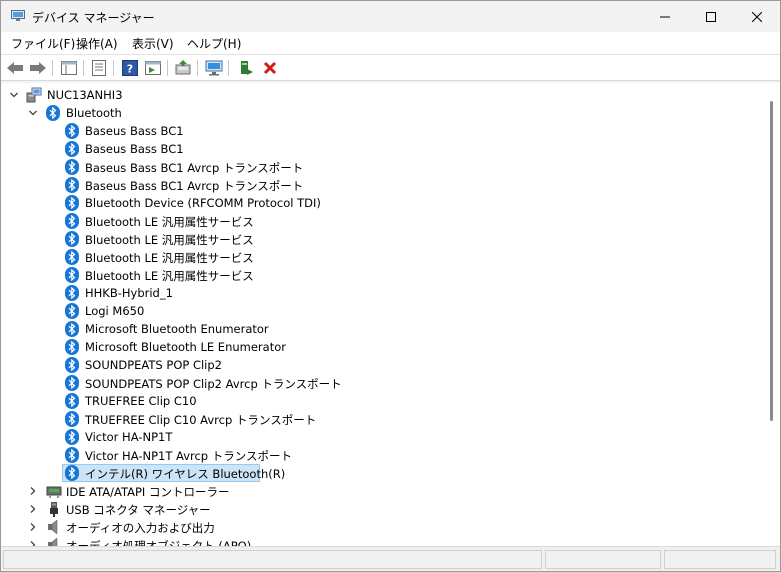  What do you see at coordinates (390, 67) in the screenshot?
I see `toolbar: ?` at bounding box center [390, 67].